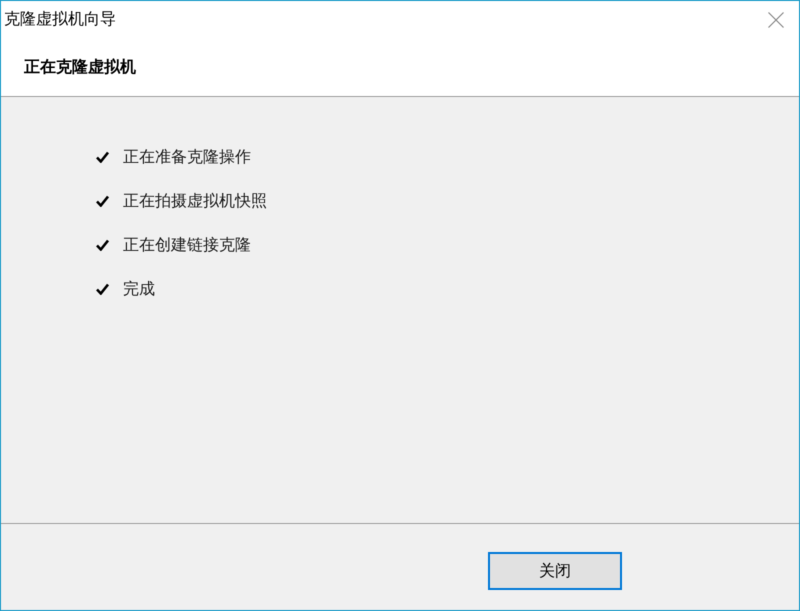  I want to click on step-label: 正在准备克隆操作, so click(187, 157).